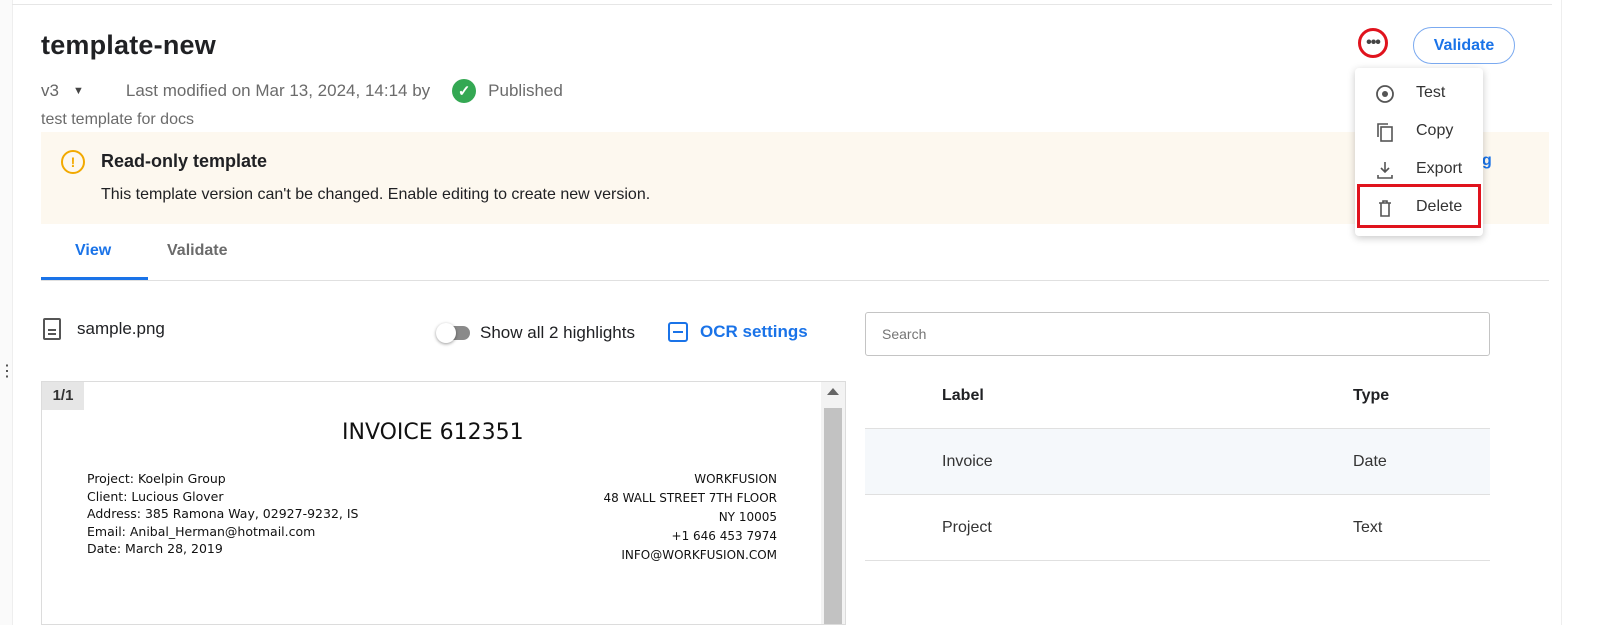  Describe the element at coordinates (184, 161) in the screenshot. I see `banner-title: Read-only template` at that location.